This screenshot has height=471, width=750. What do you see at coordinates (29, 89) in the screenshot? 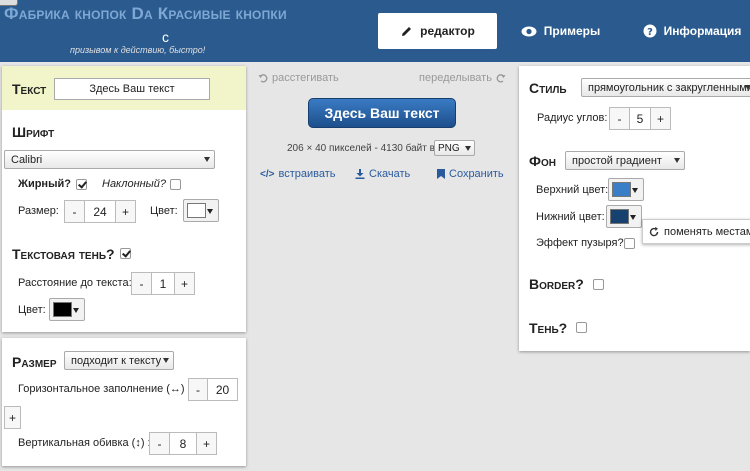
I see `text-title: Текст` at bounding box center [29, 89].